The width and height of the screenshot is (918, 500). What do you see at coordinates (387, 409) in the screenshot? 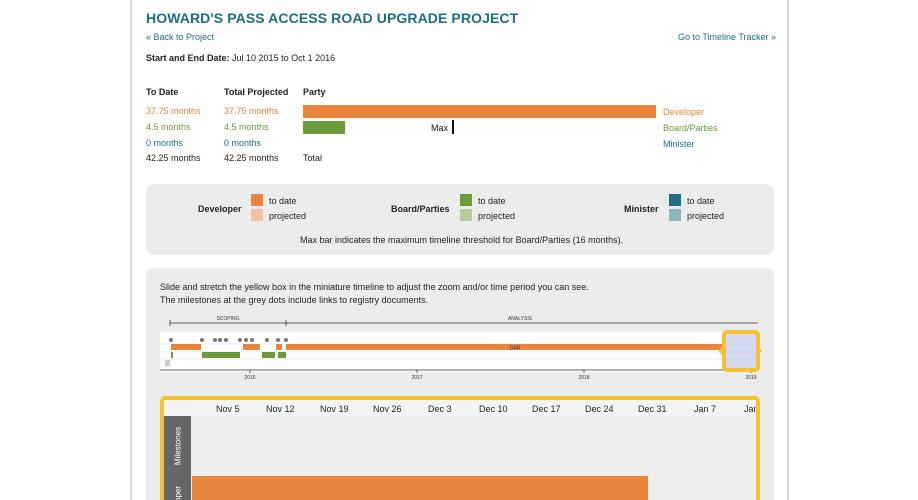
I see `date-label: Nov 26` at bounding box center [387, 409].